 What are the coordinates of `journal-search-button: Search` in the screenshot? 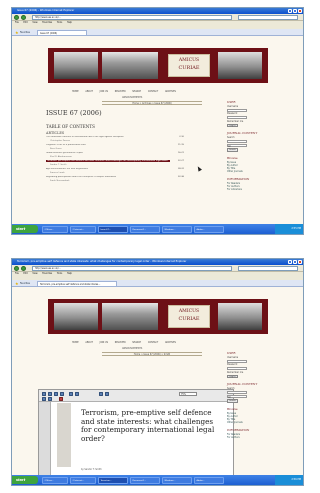 It's located at (232, 400).